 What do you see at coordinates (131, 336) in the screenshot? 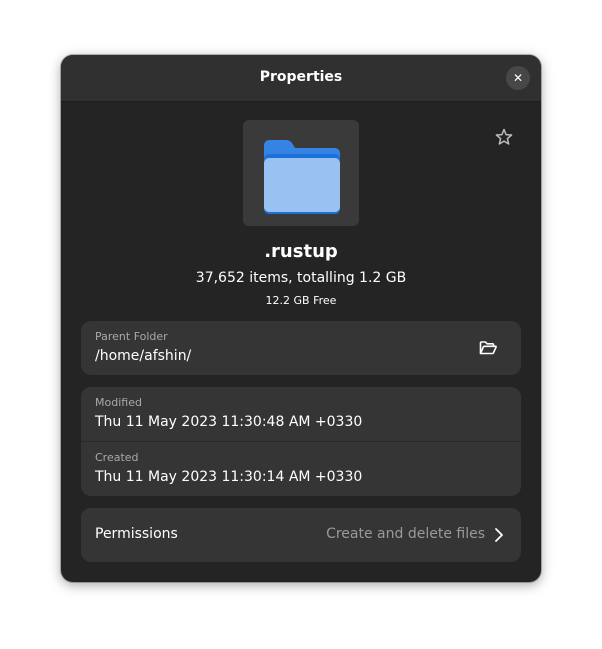
I see `parent-folder-label: Parent Folder` at bounding box center [131, 336].